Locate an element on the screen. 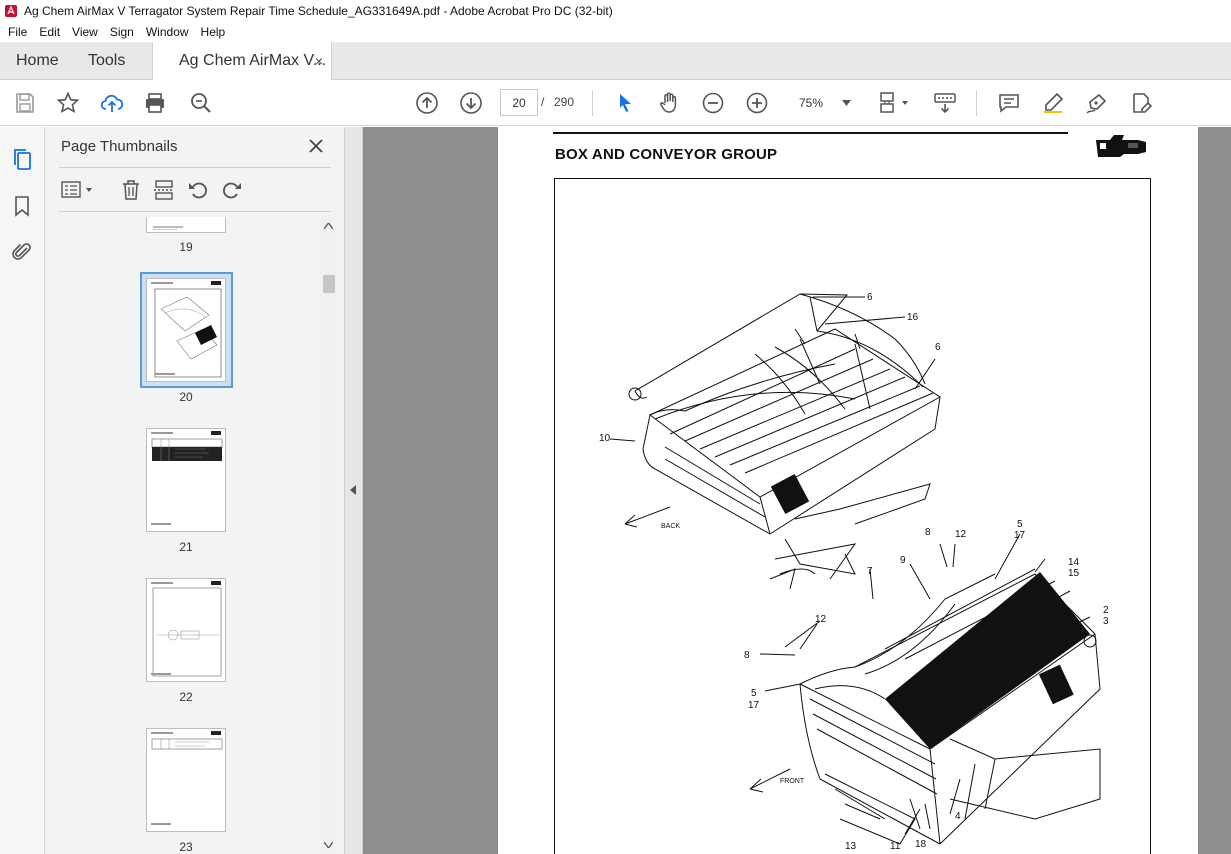 This screenshot has width=1231, height=854. bookmarks-button is located at coordinates (22, 206).